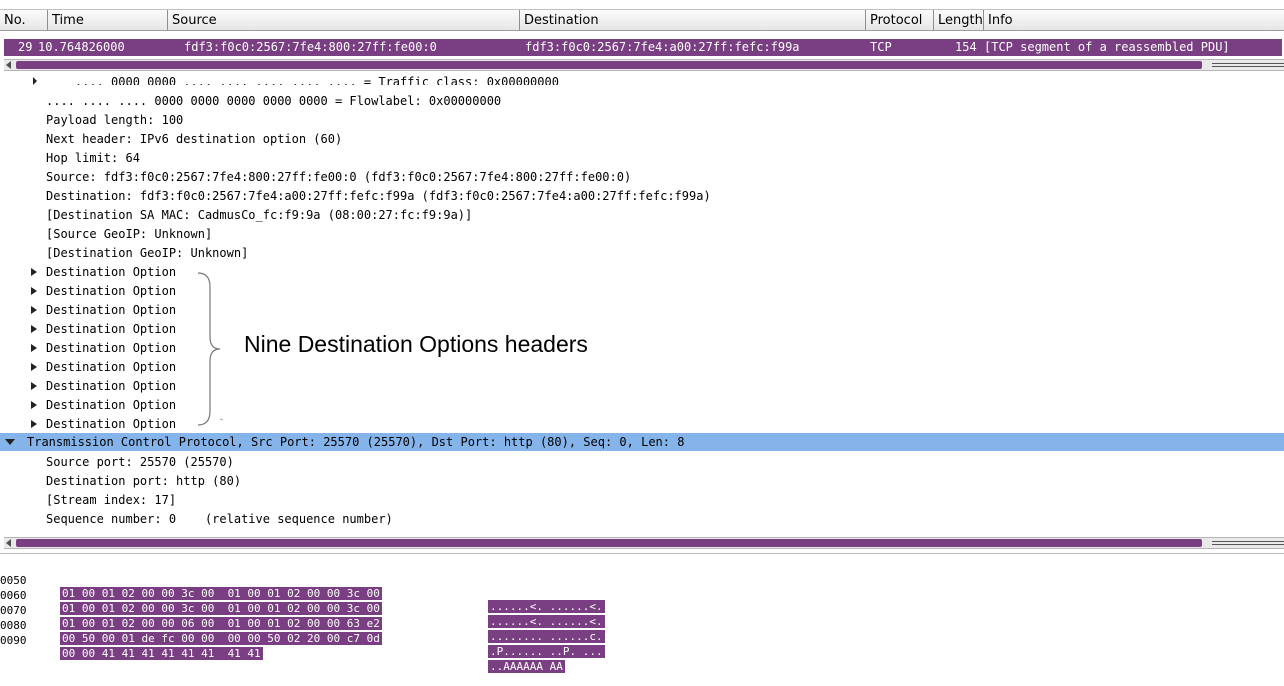 The height and width of the screenshot is (686, 1284). Describe the element at coordinates (416, 344) in the screenshot. I see `annotation-label: Nine Destination Options headers` at that location.